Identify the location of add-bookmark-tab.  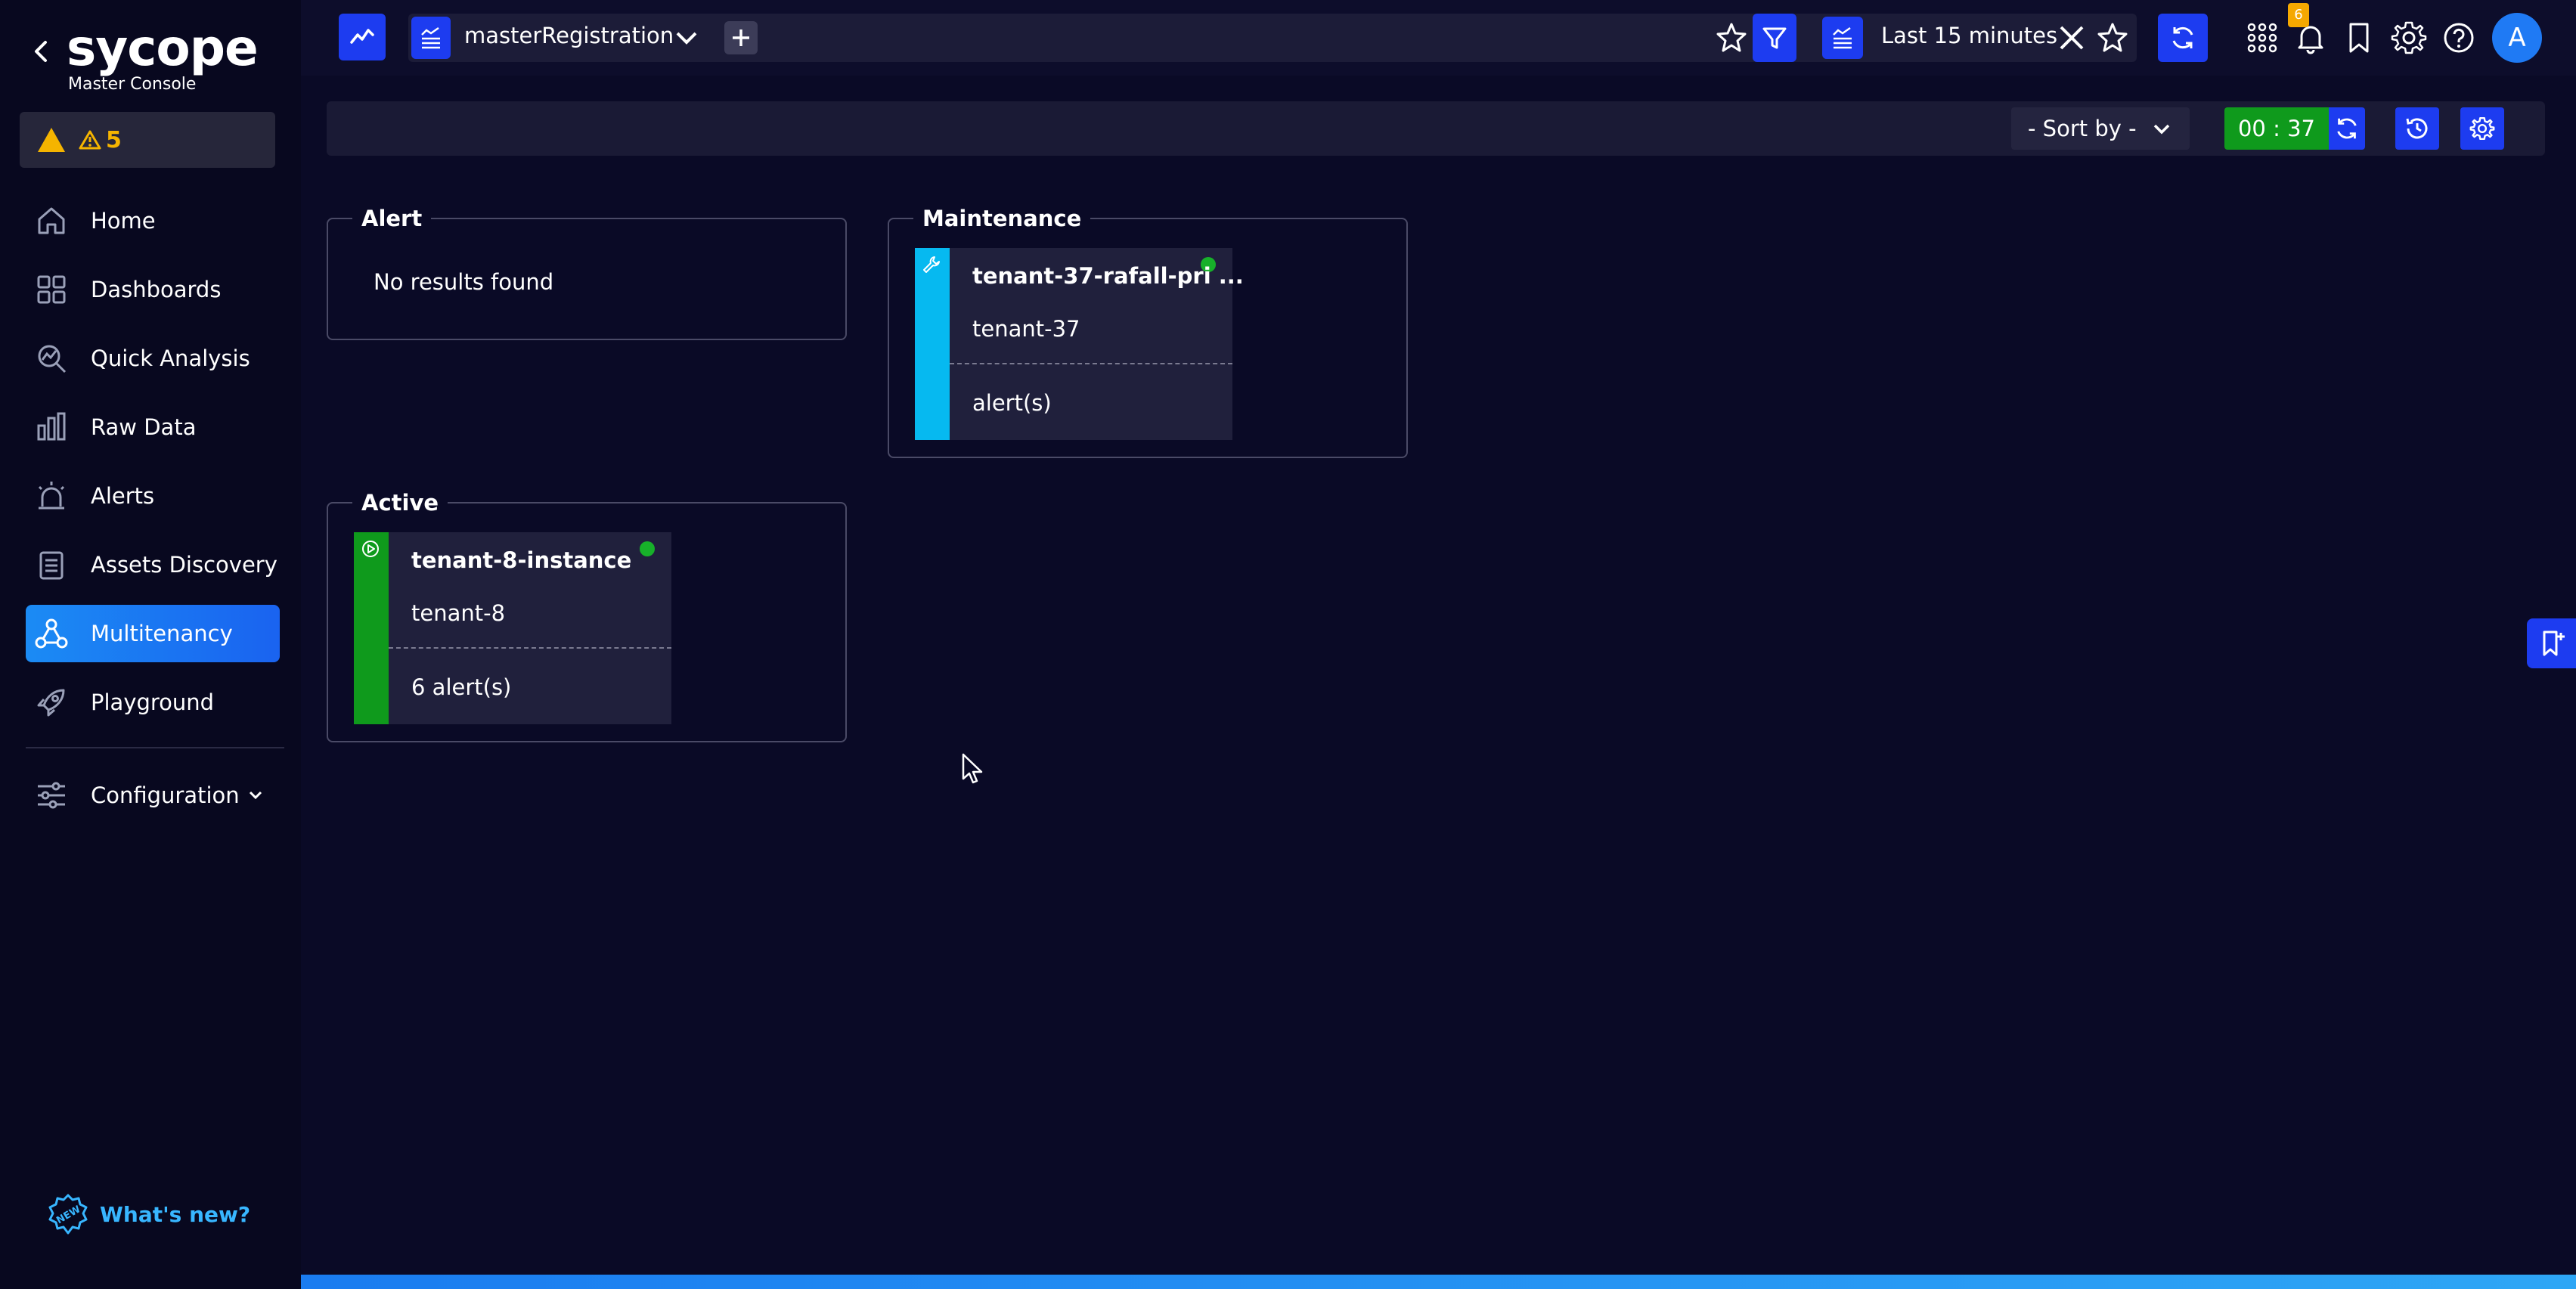
(2551, 643).